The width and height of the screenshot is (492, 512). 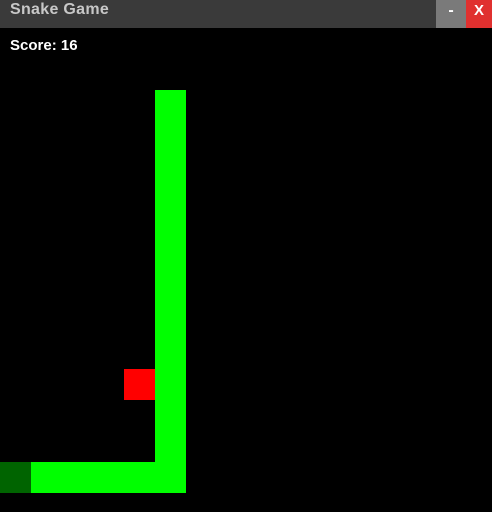 I want to click on score-label: Score:, so click(x=33, y=45).